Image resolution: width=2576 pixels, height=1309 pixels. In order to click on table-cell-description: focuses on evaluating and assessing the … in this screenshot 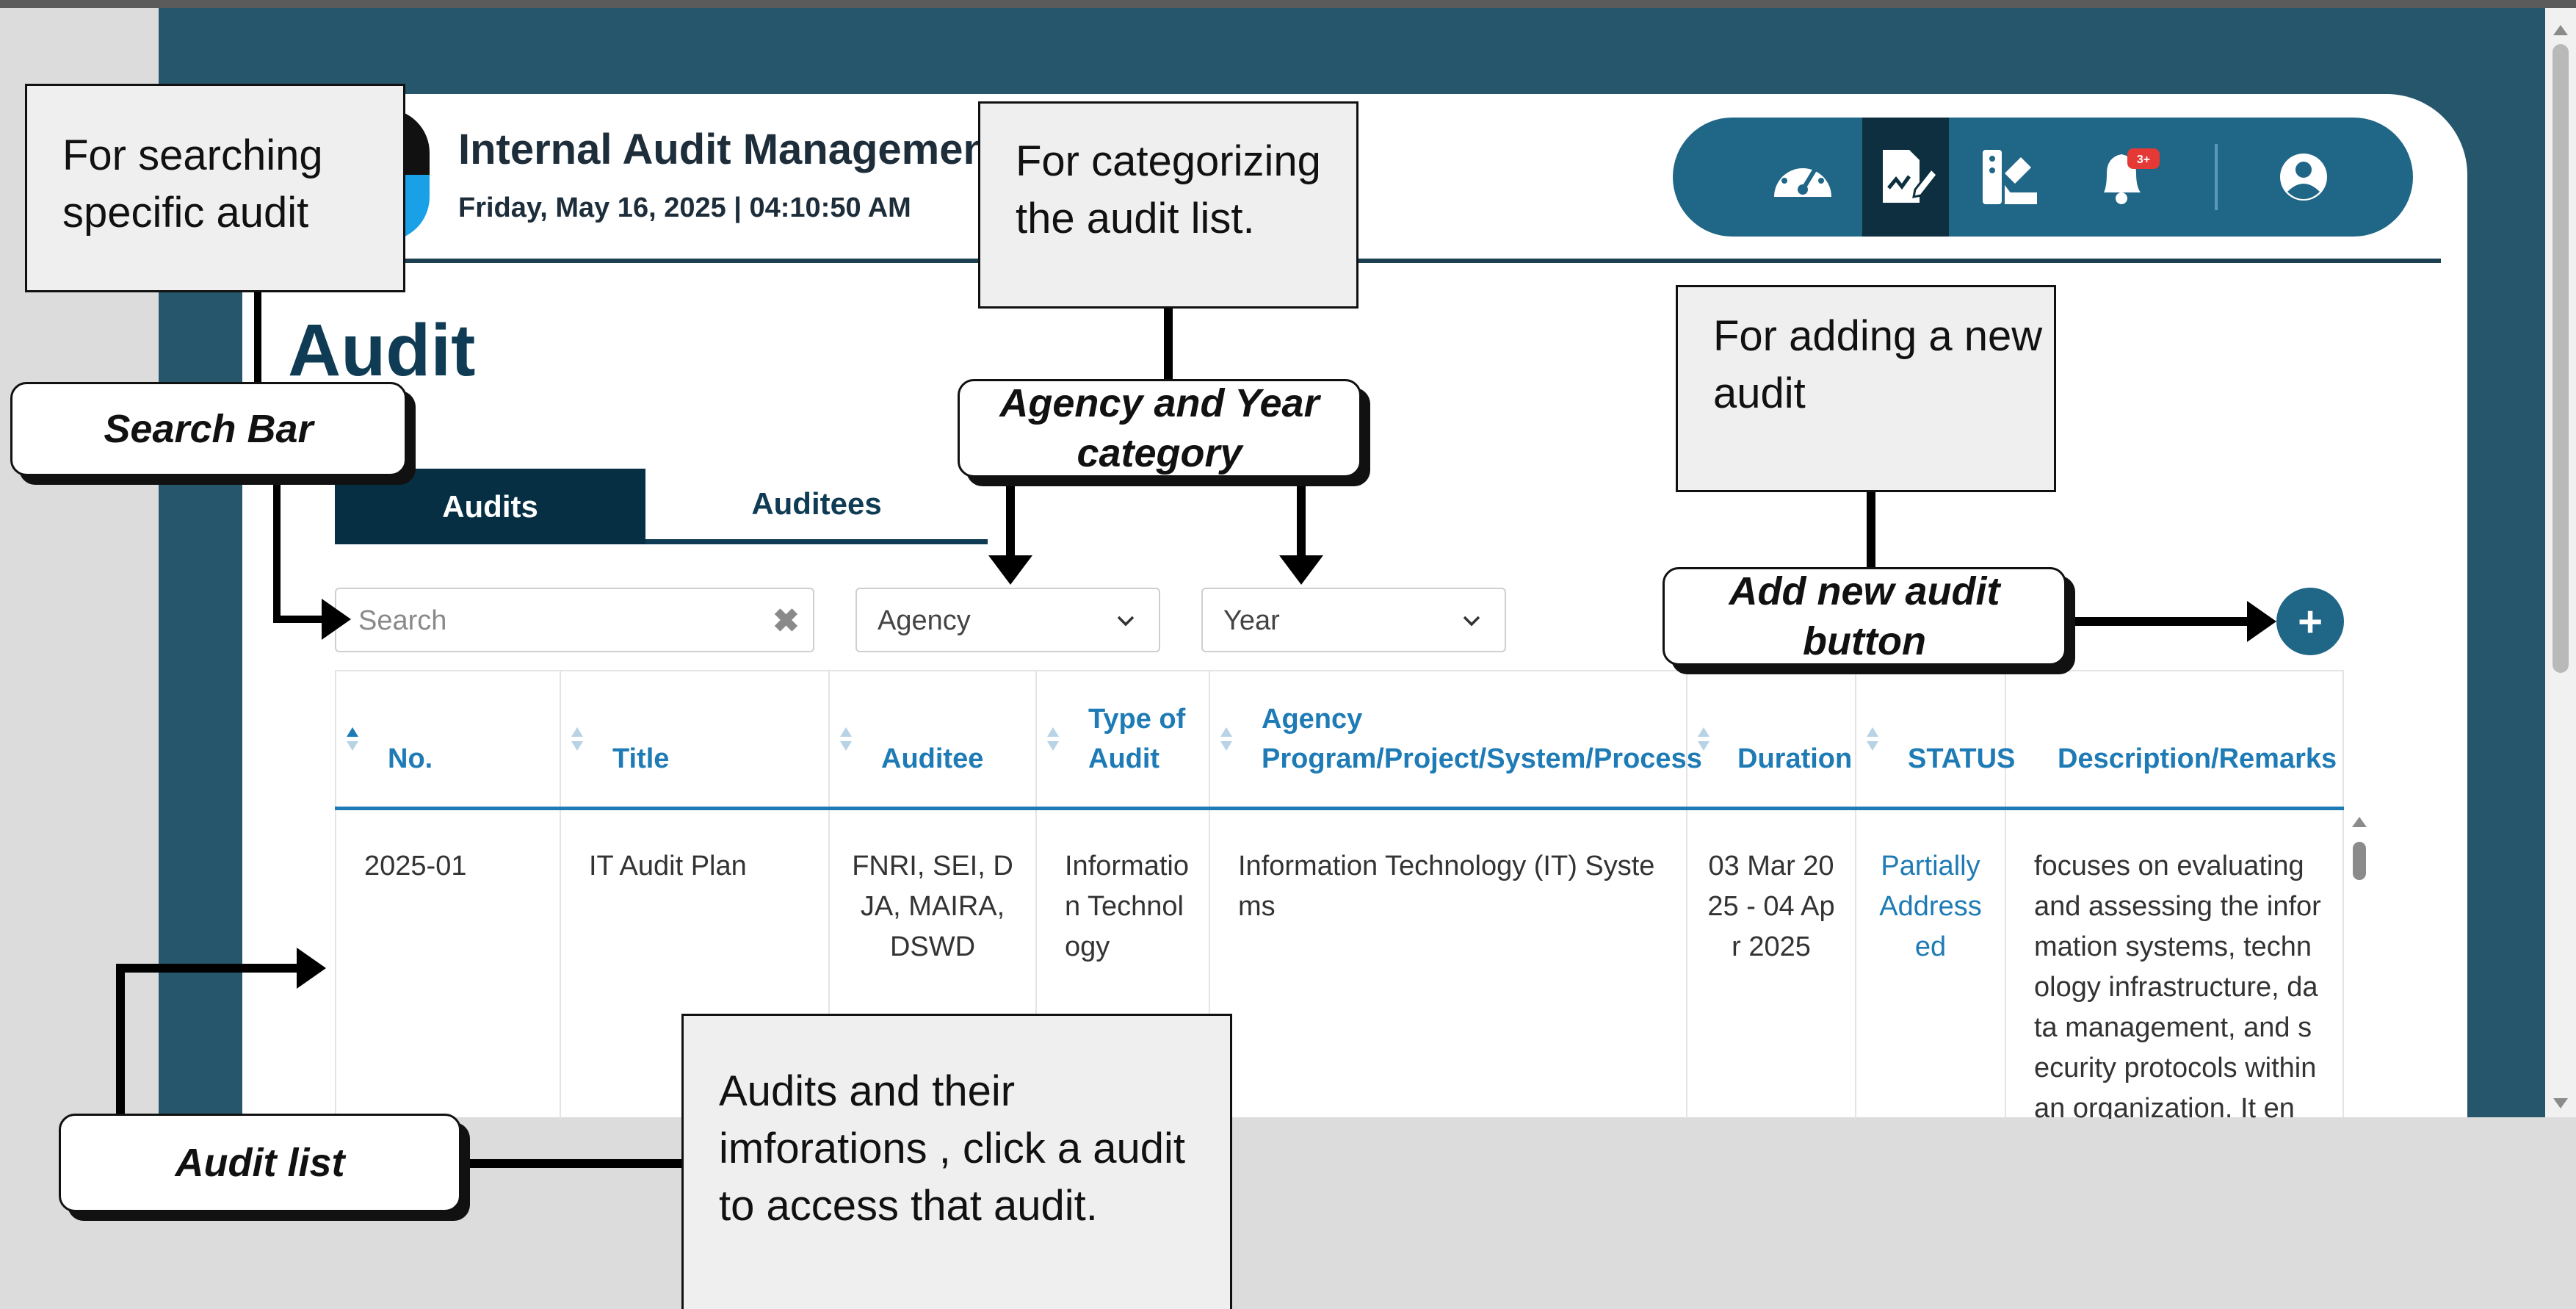, I will do `click(2175, 964)`.